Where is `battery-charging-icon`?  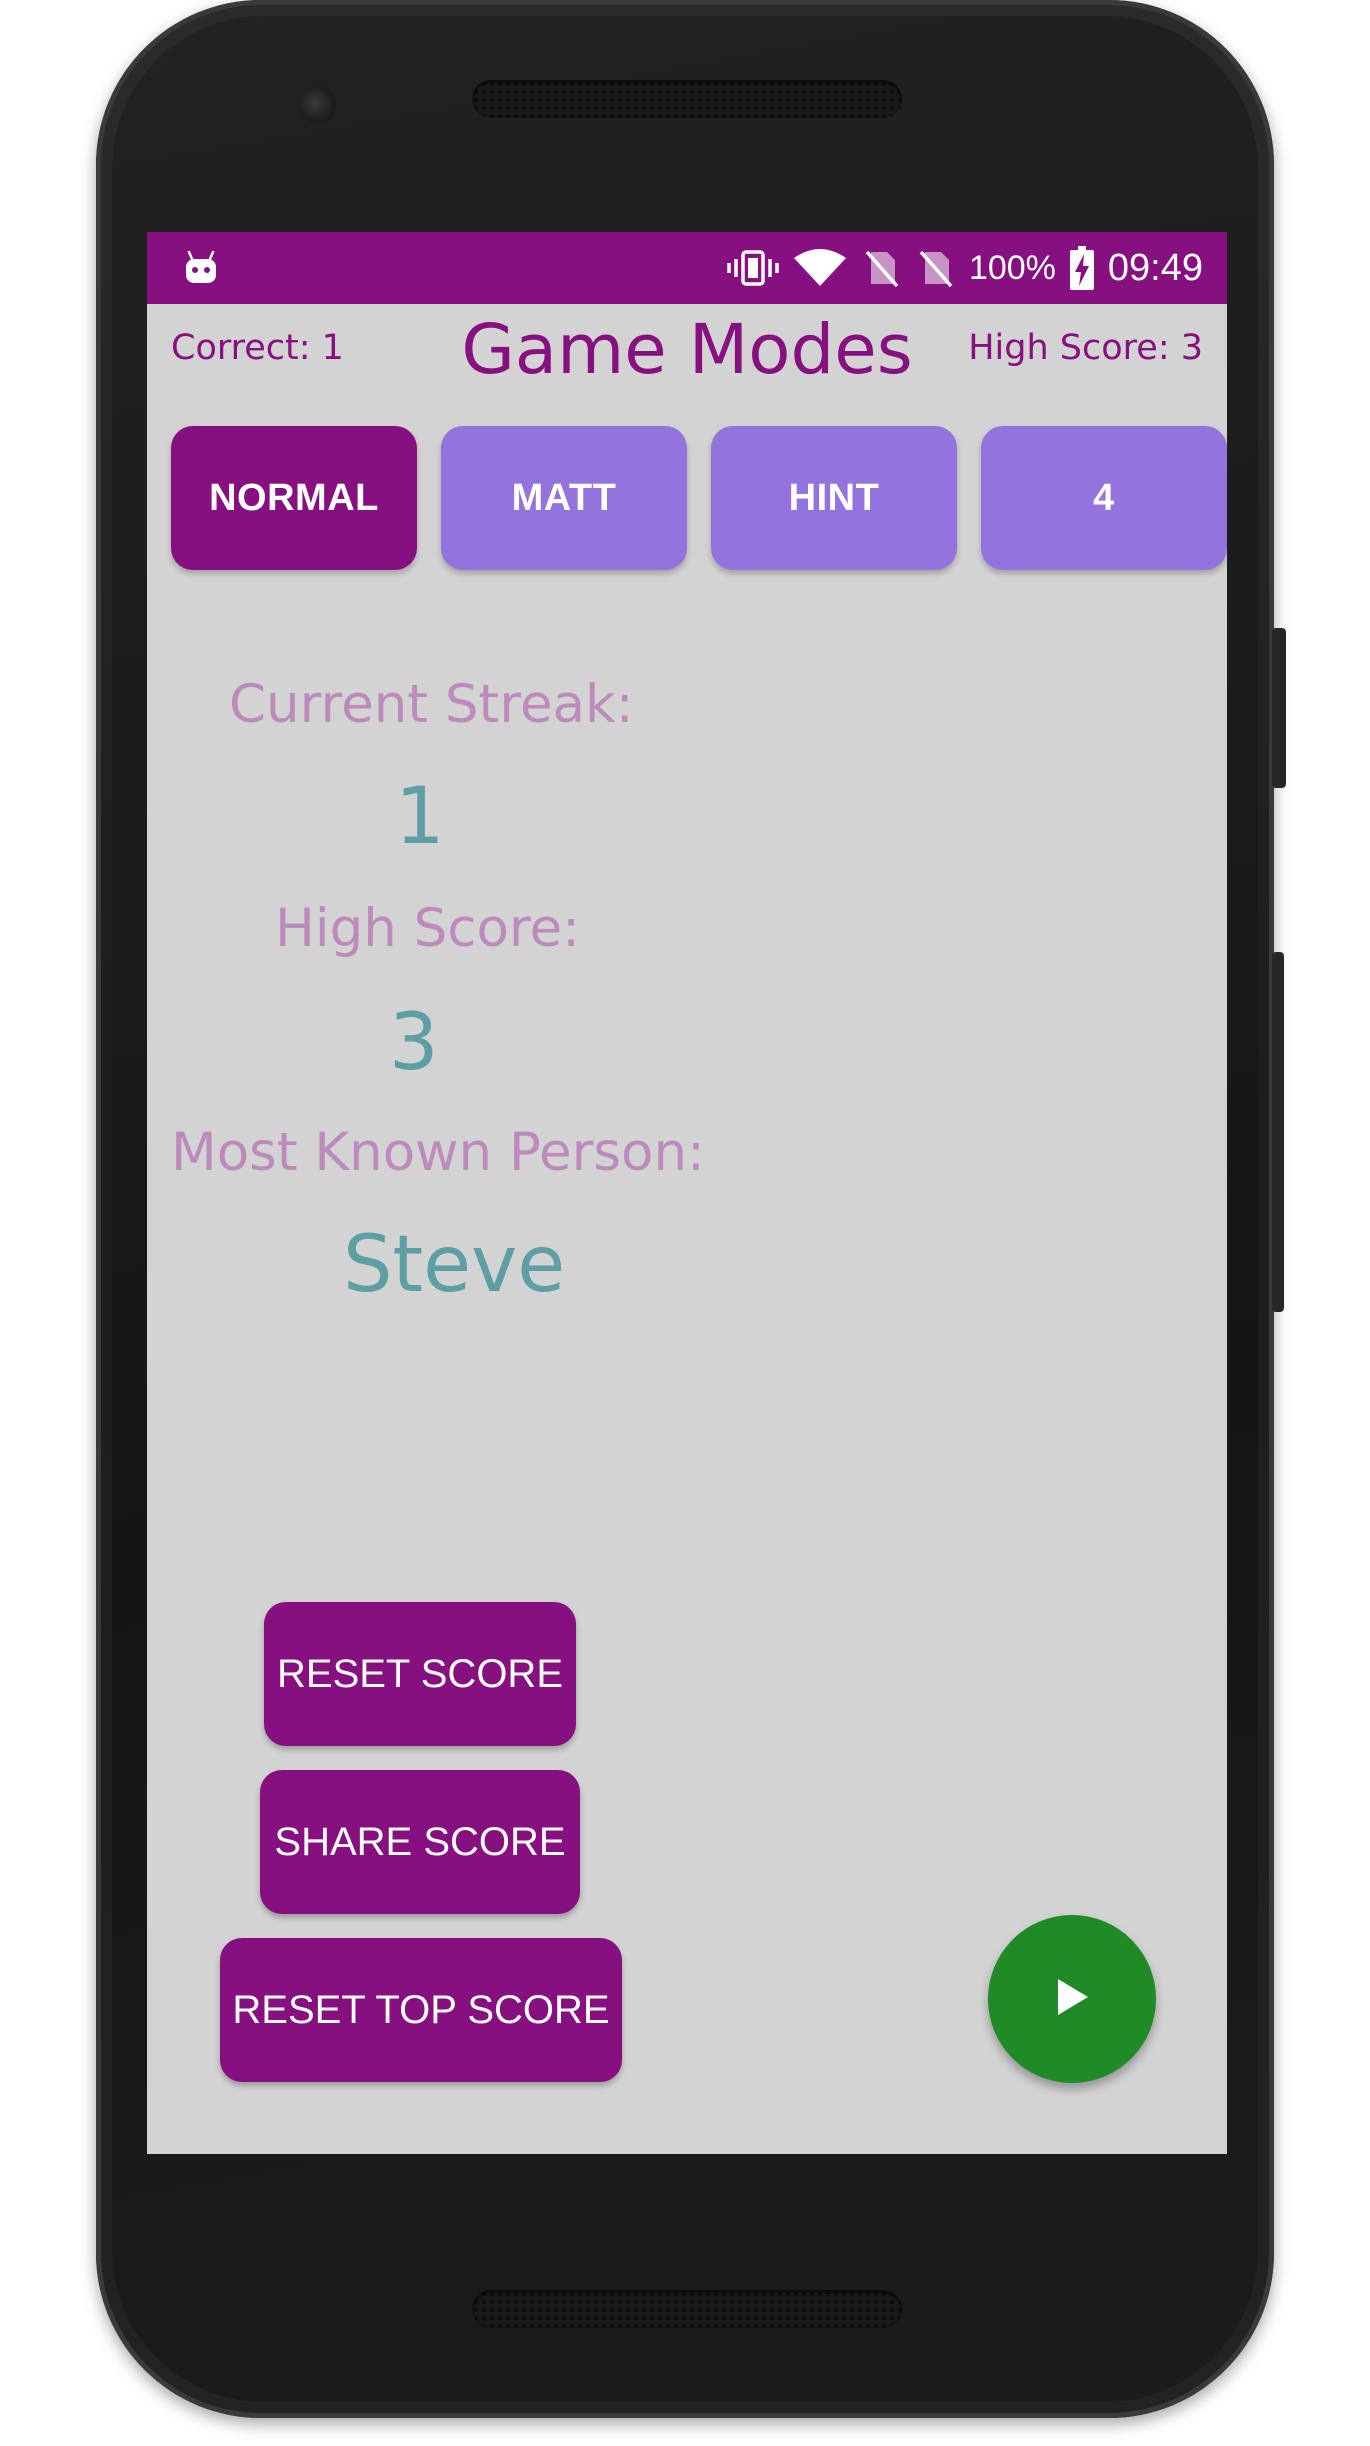
battery-charging-icon is located at coordinates (1081, 268).